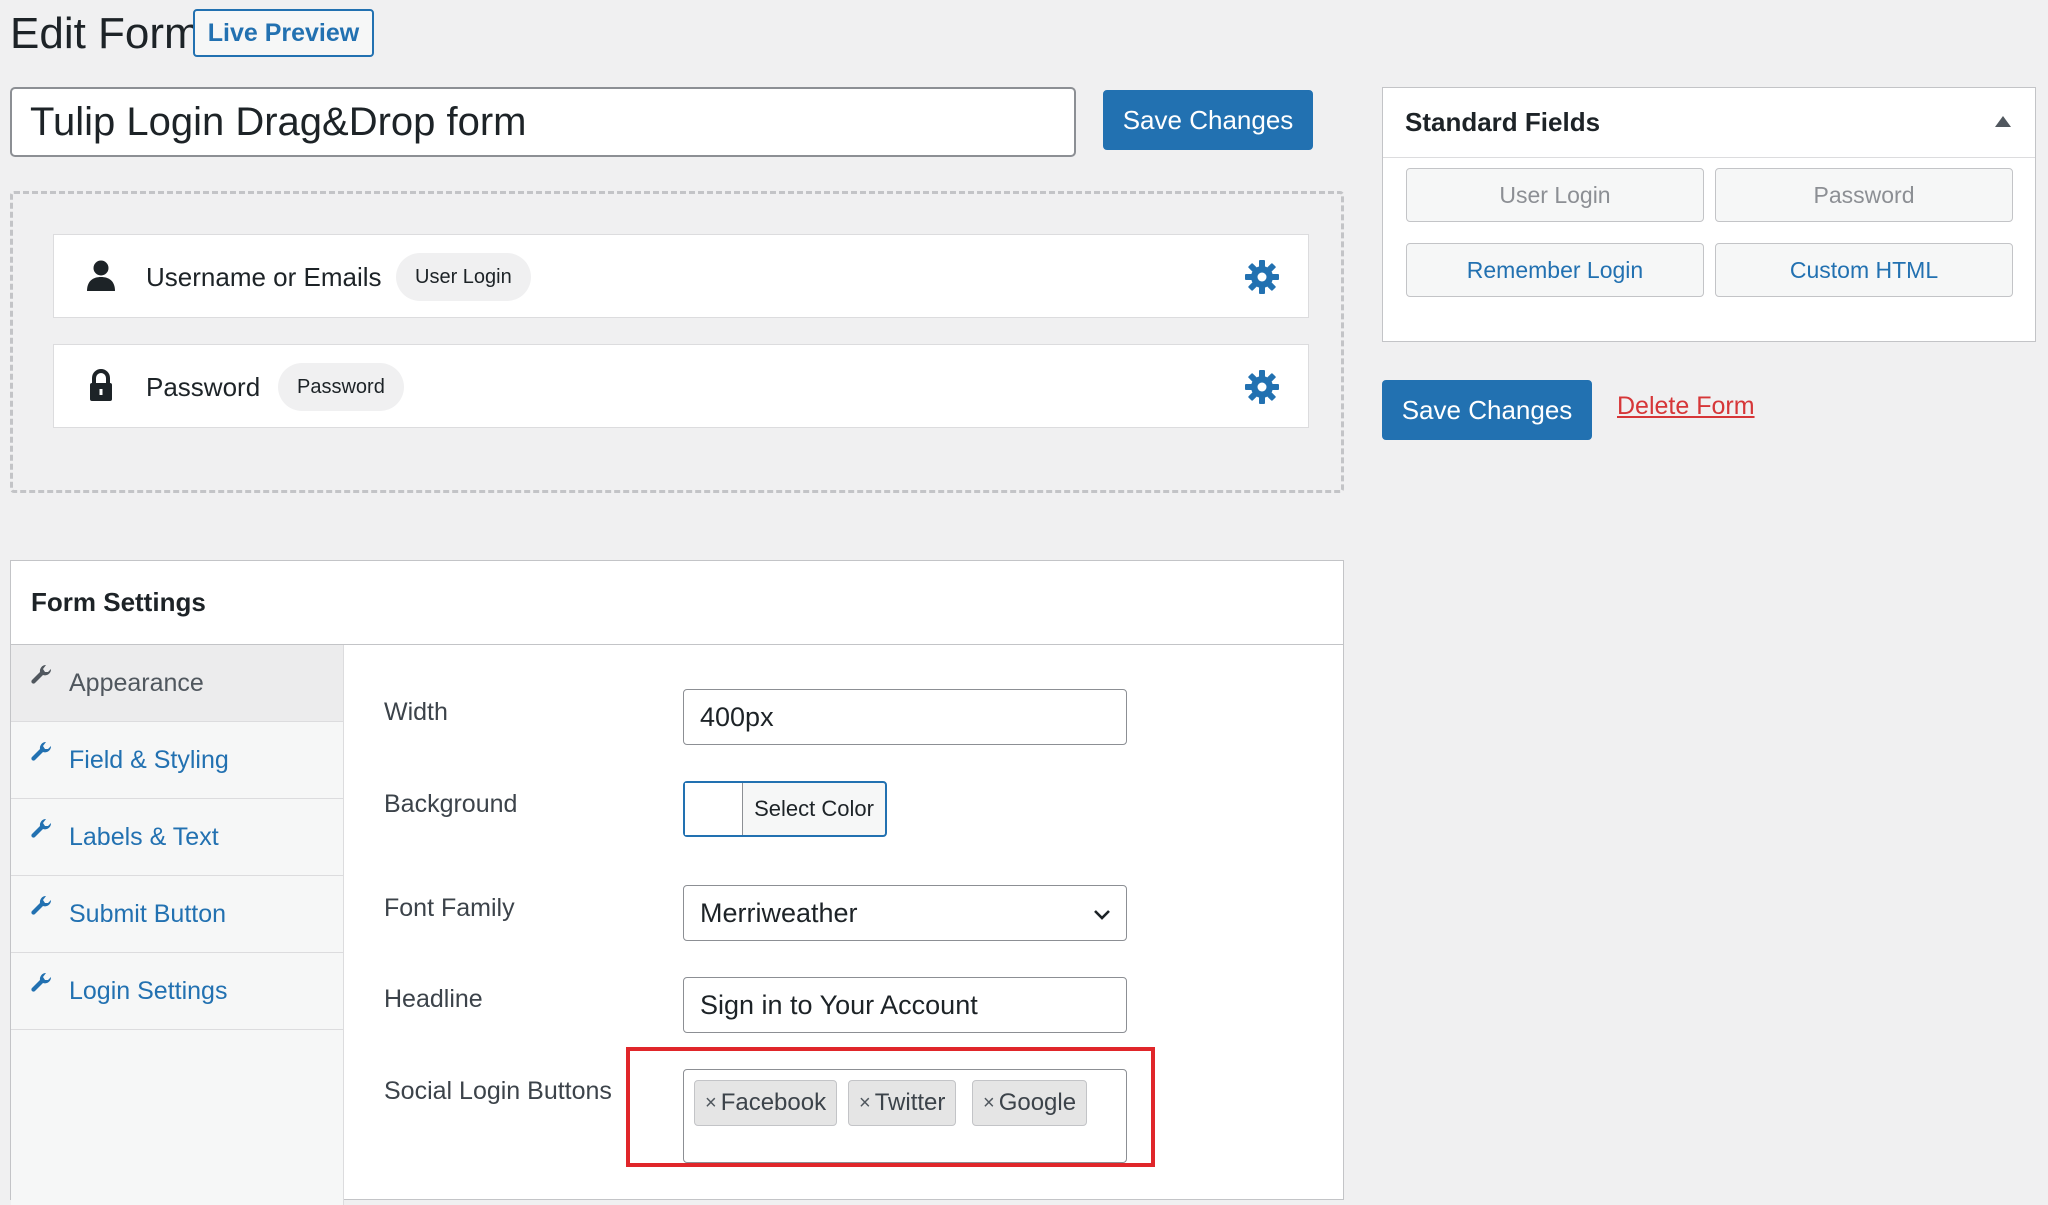 The image size is (2048, 1205). What do you see at coordinates (283, 33) in the screenshot?
I see `live-preview-button: Live Preview` at bounding box center [283, 33].